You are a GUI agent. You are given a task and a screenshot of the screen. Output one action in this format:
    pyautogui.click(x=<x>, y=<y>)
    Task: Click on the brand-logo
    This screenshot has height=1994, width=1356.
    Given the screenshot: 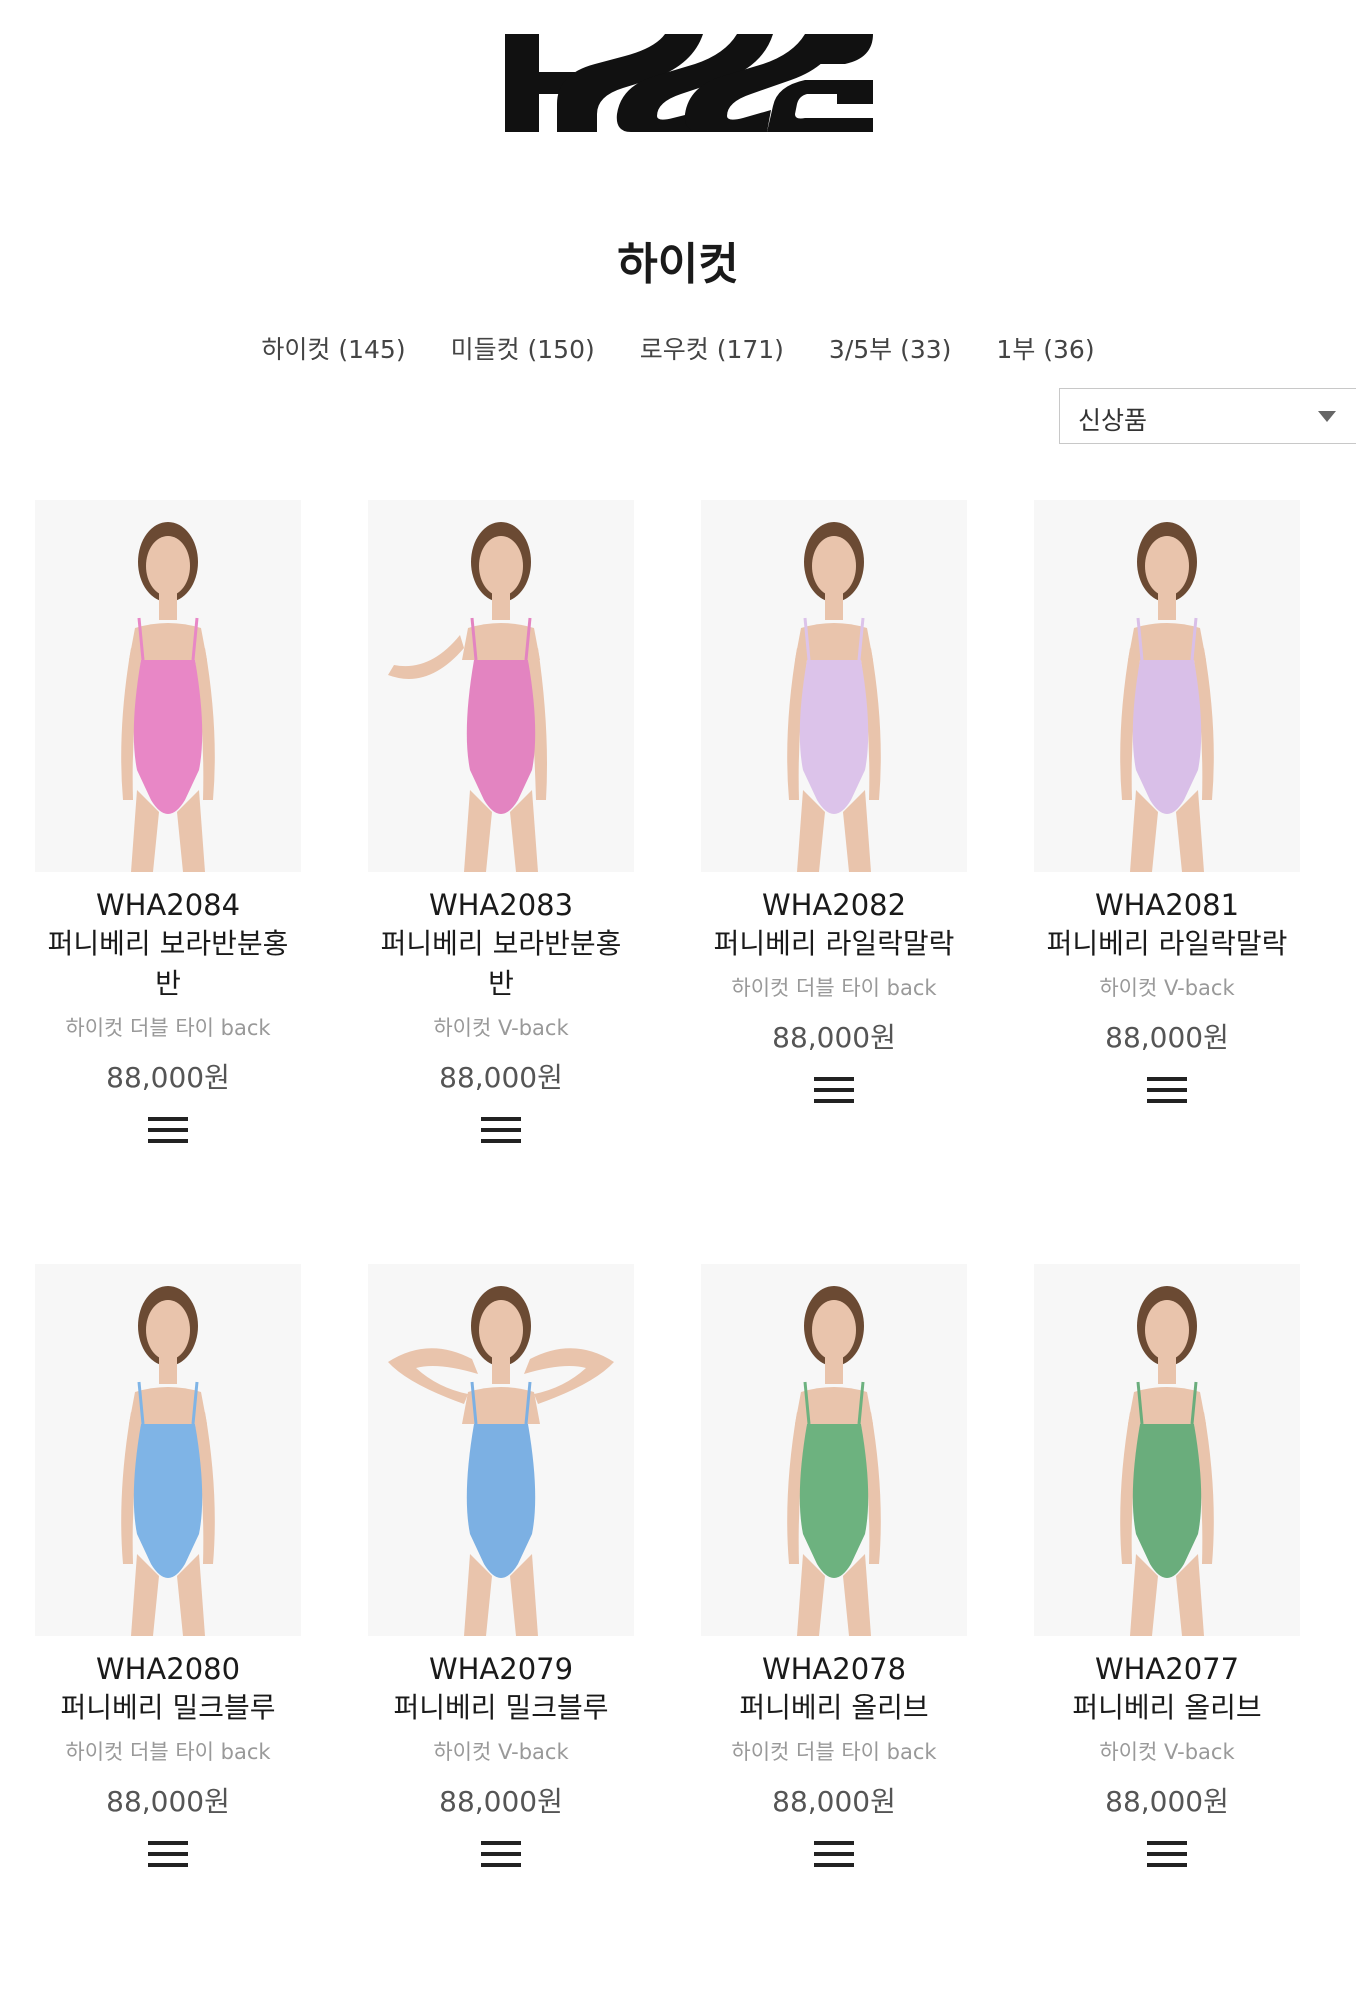 What is the action you would take?
    pyautogui.click(x=689, y=83)
    